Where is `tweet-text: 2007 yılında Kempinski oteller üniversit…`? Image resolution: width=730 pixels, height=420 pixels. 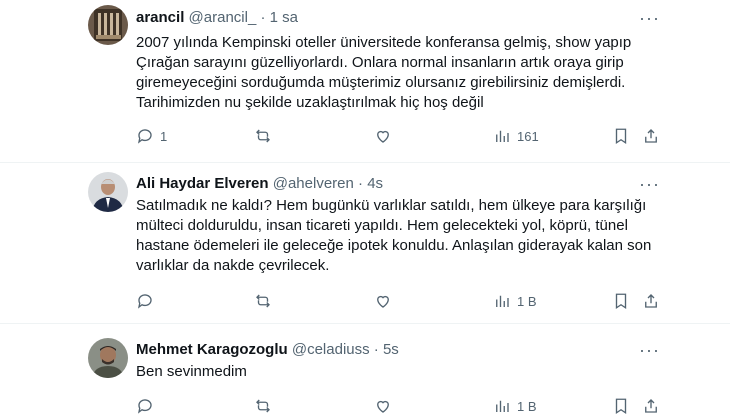 tweet-text: 2007 yılında Kempinski oteller üniversit… is located at coordinates (384, 72).